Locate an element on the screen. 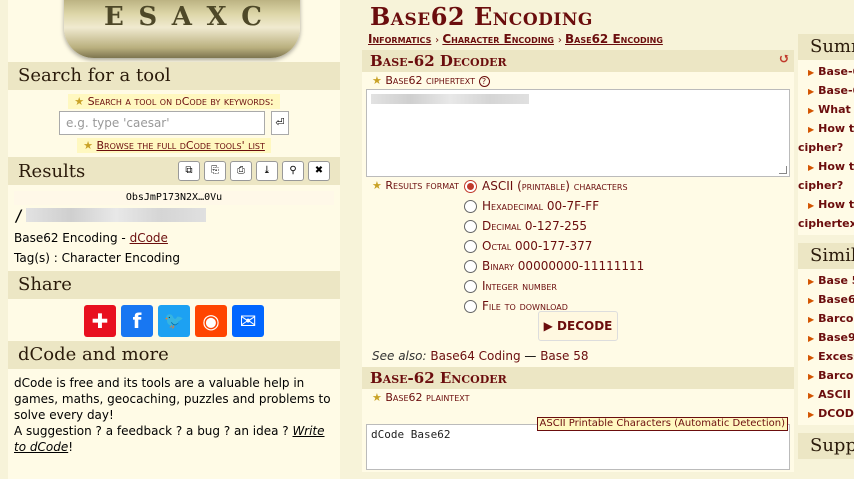  format-option-integer: Integer number is located at coordinates (510, 286).